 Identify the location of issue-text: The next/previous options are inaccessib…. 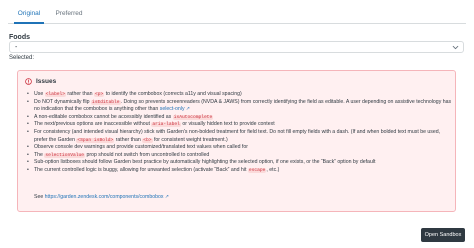
(93, 124).